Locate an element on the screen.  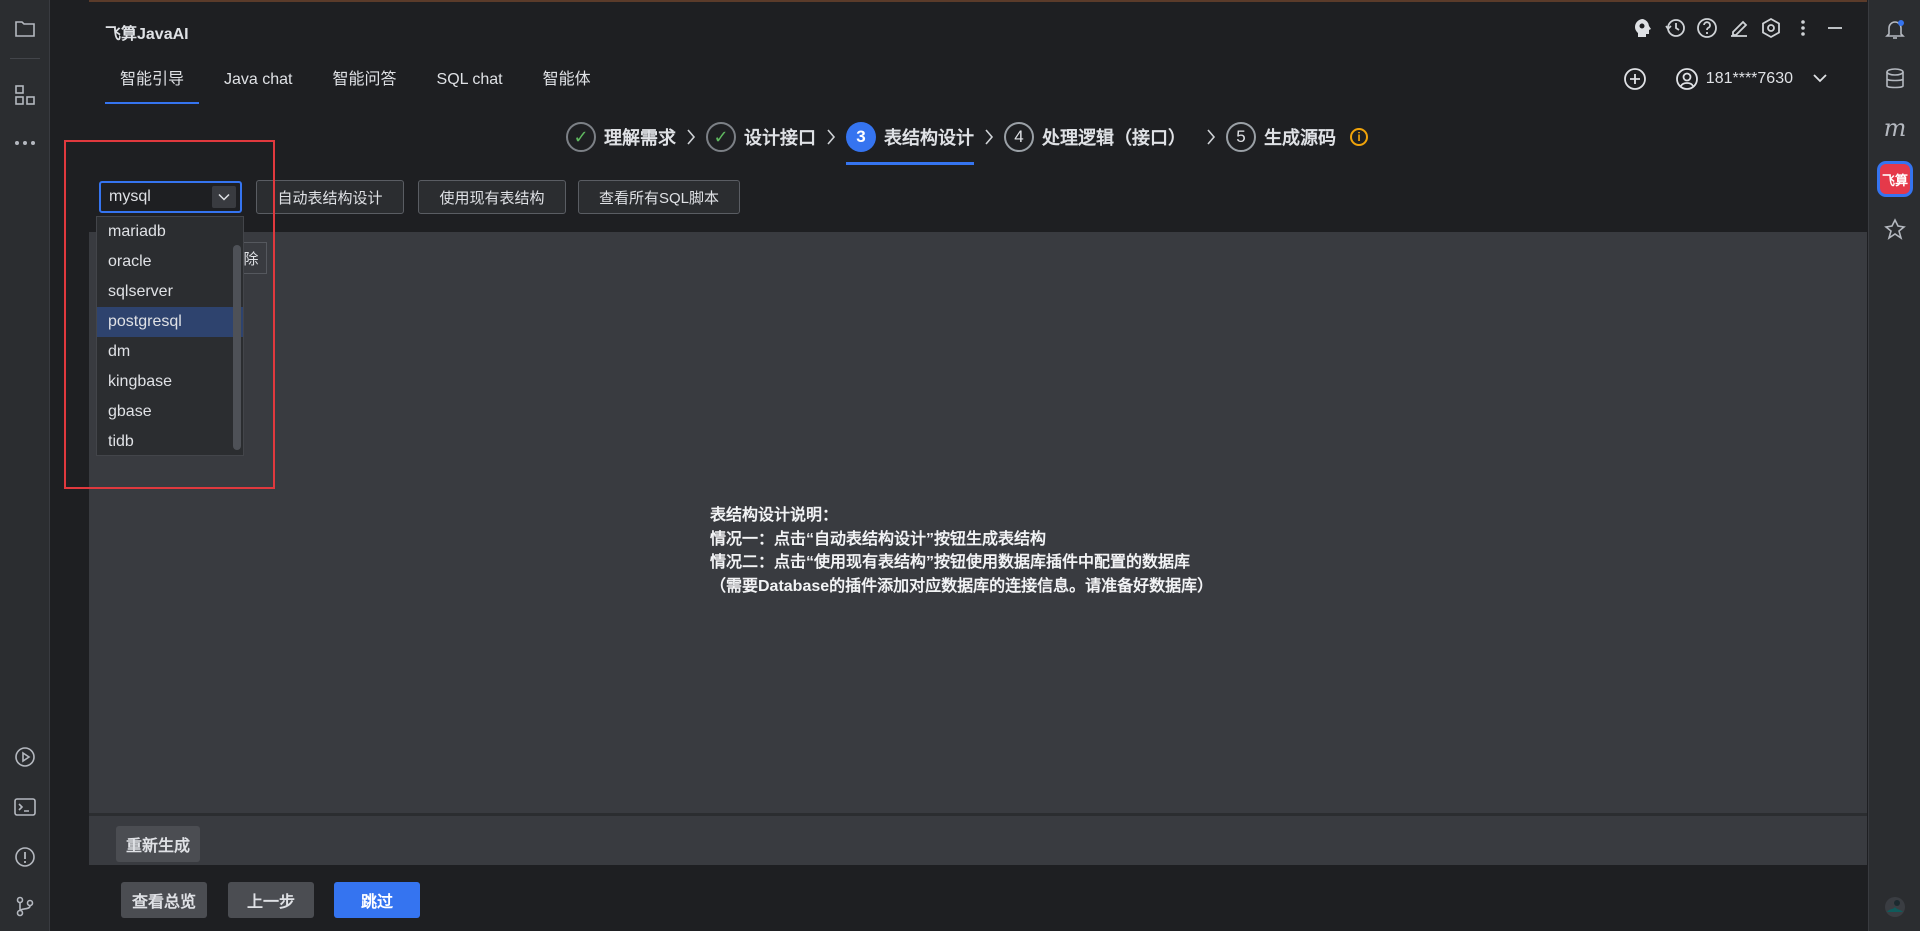
more-vertical-icon is located at coordinates (1803, 28).